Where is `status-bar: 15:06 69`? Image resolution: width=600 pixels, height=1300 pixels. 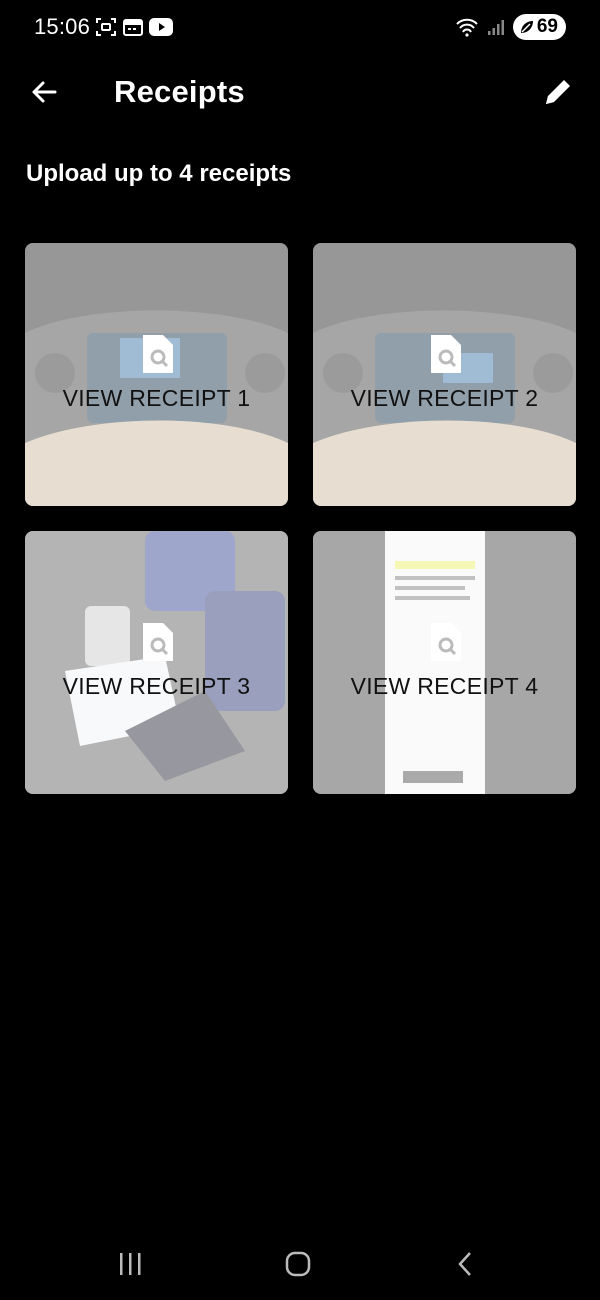 status-bar: 15:06 69 is located at coordinates (300, 28).